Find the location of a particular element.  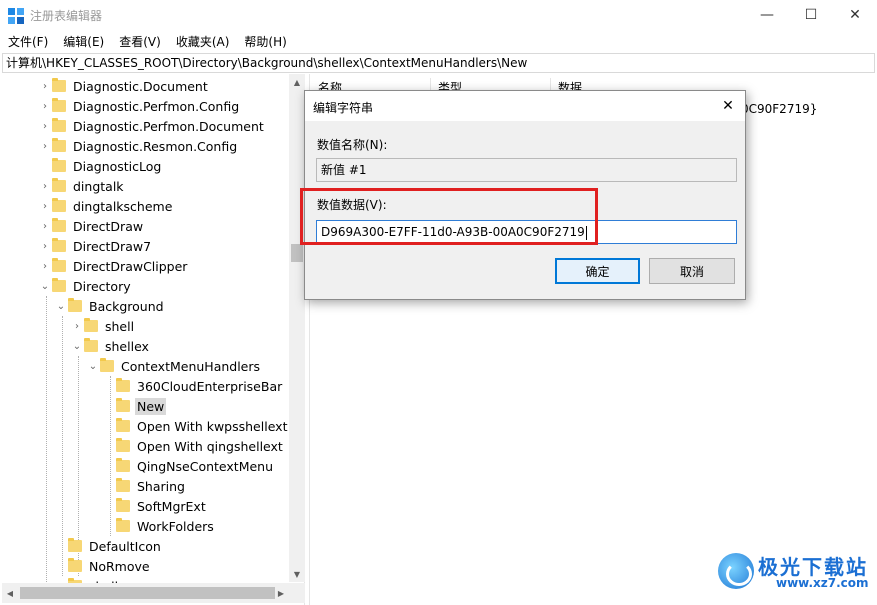

window-title: 注册表编辑器 is located at coordinates (66, 16).